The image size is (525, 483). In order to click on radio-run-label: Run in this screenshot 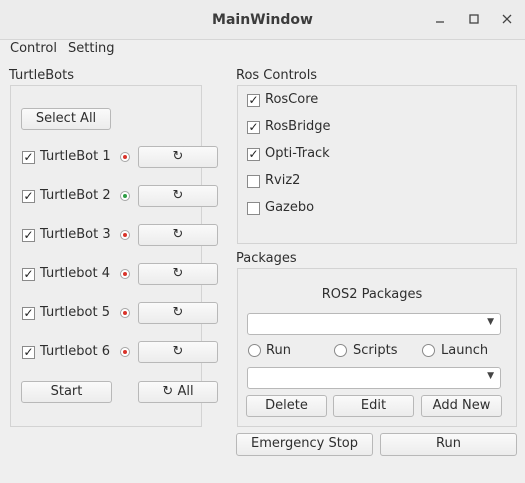, I will do `click(278, 350)`.